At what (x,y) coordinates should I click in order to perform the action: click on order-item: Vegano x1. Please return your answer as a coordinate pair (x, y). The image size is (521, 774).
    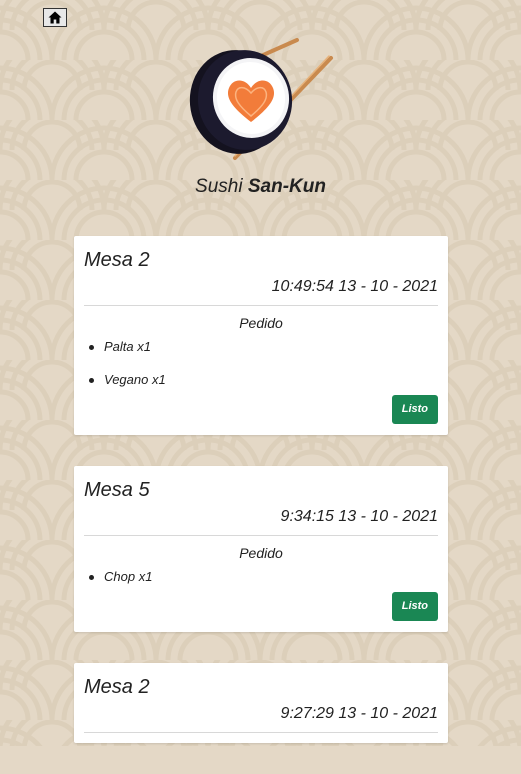
    Looking at the image, I should click on (261, 380).